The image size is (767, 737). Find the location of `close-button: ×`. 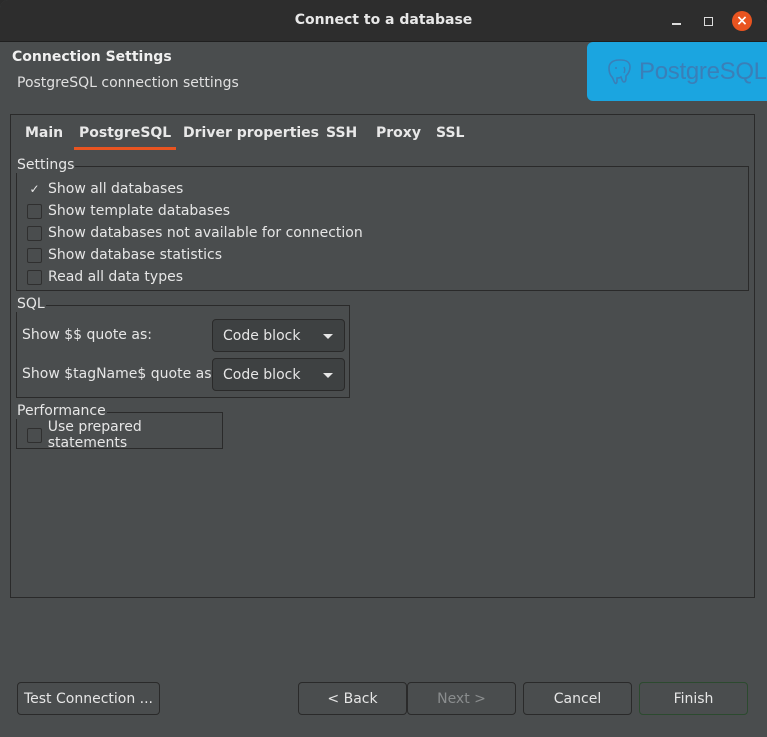

close-button: × is located at coordinates (742, 21).